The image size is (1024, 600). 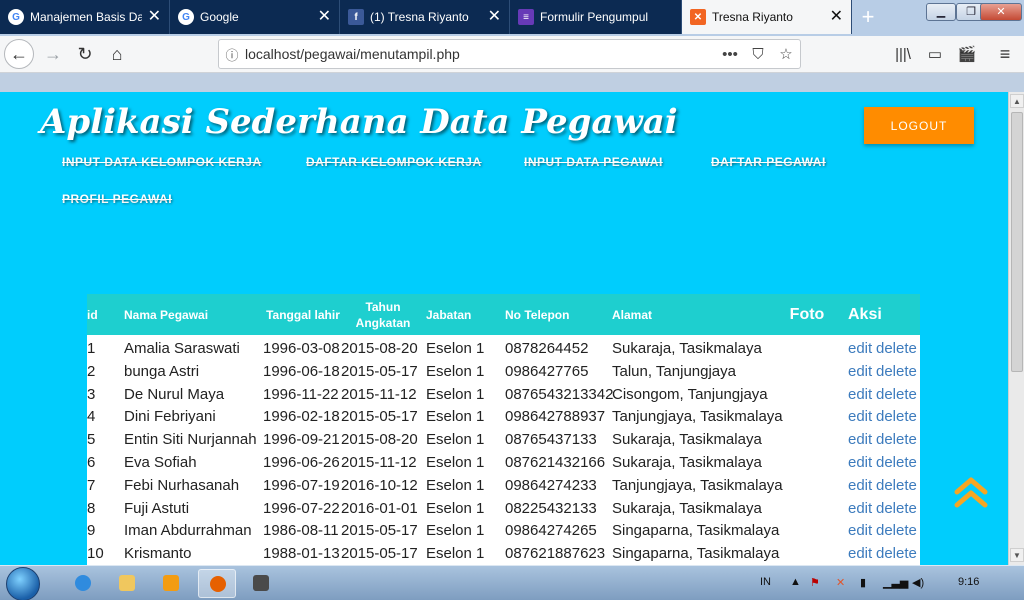 I want to click on taskbar-media-player, so click(x=171, y=583).